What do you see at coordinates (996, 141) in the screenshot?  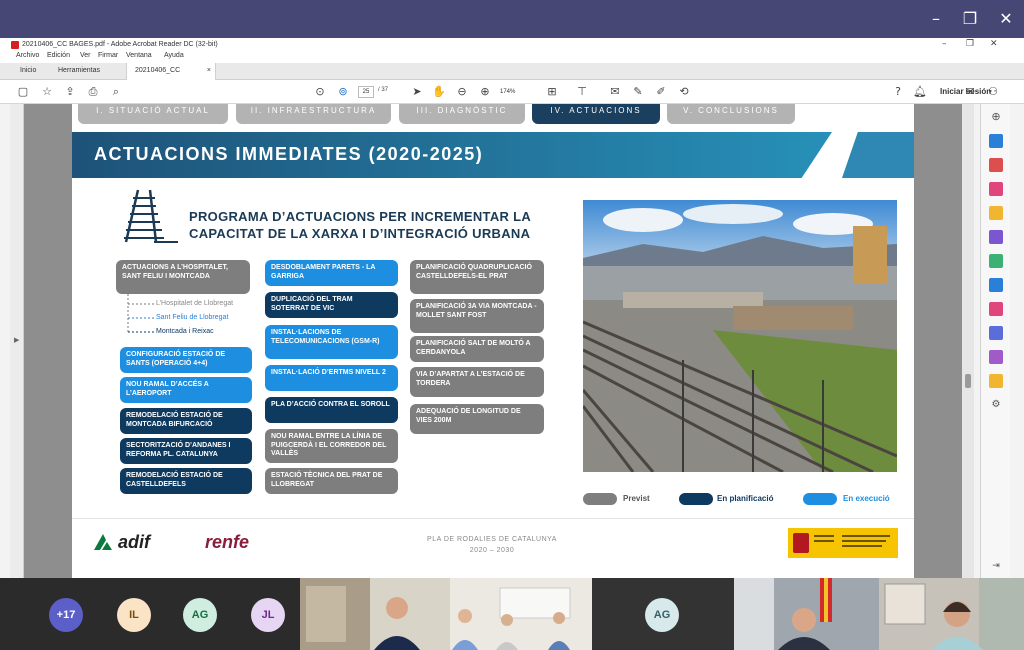 I see `export-pdf-icon` at bounding box center [996, 141].